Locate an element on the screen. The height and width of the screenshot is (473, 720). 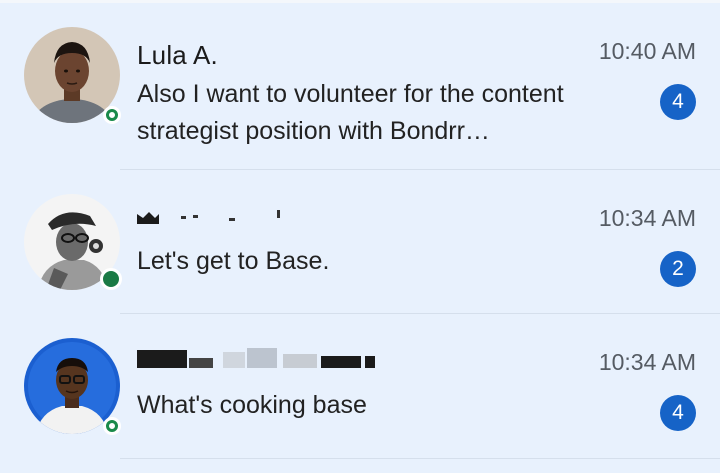
message-time: 10:40 AM is located at coordinates (647, 51).